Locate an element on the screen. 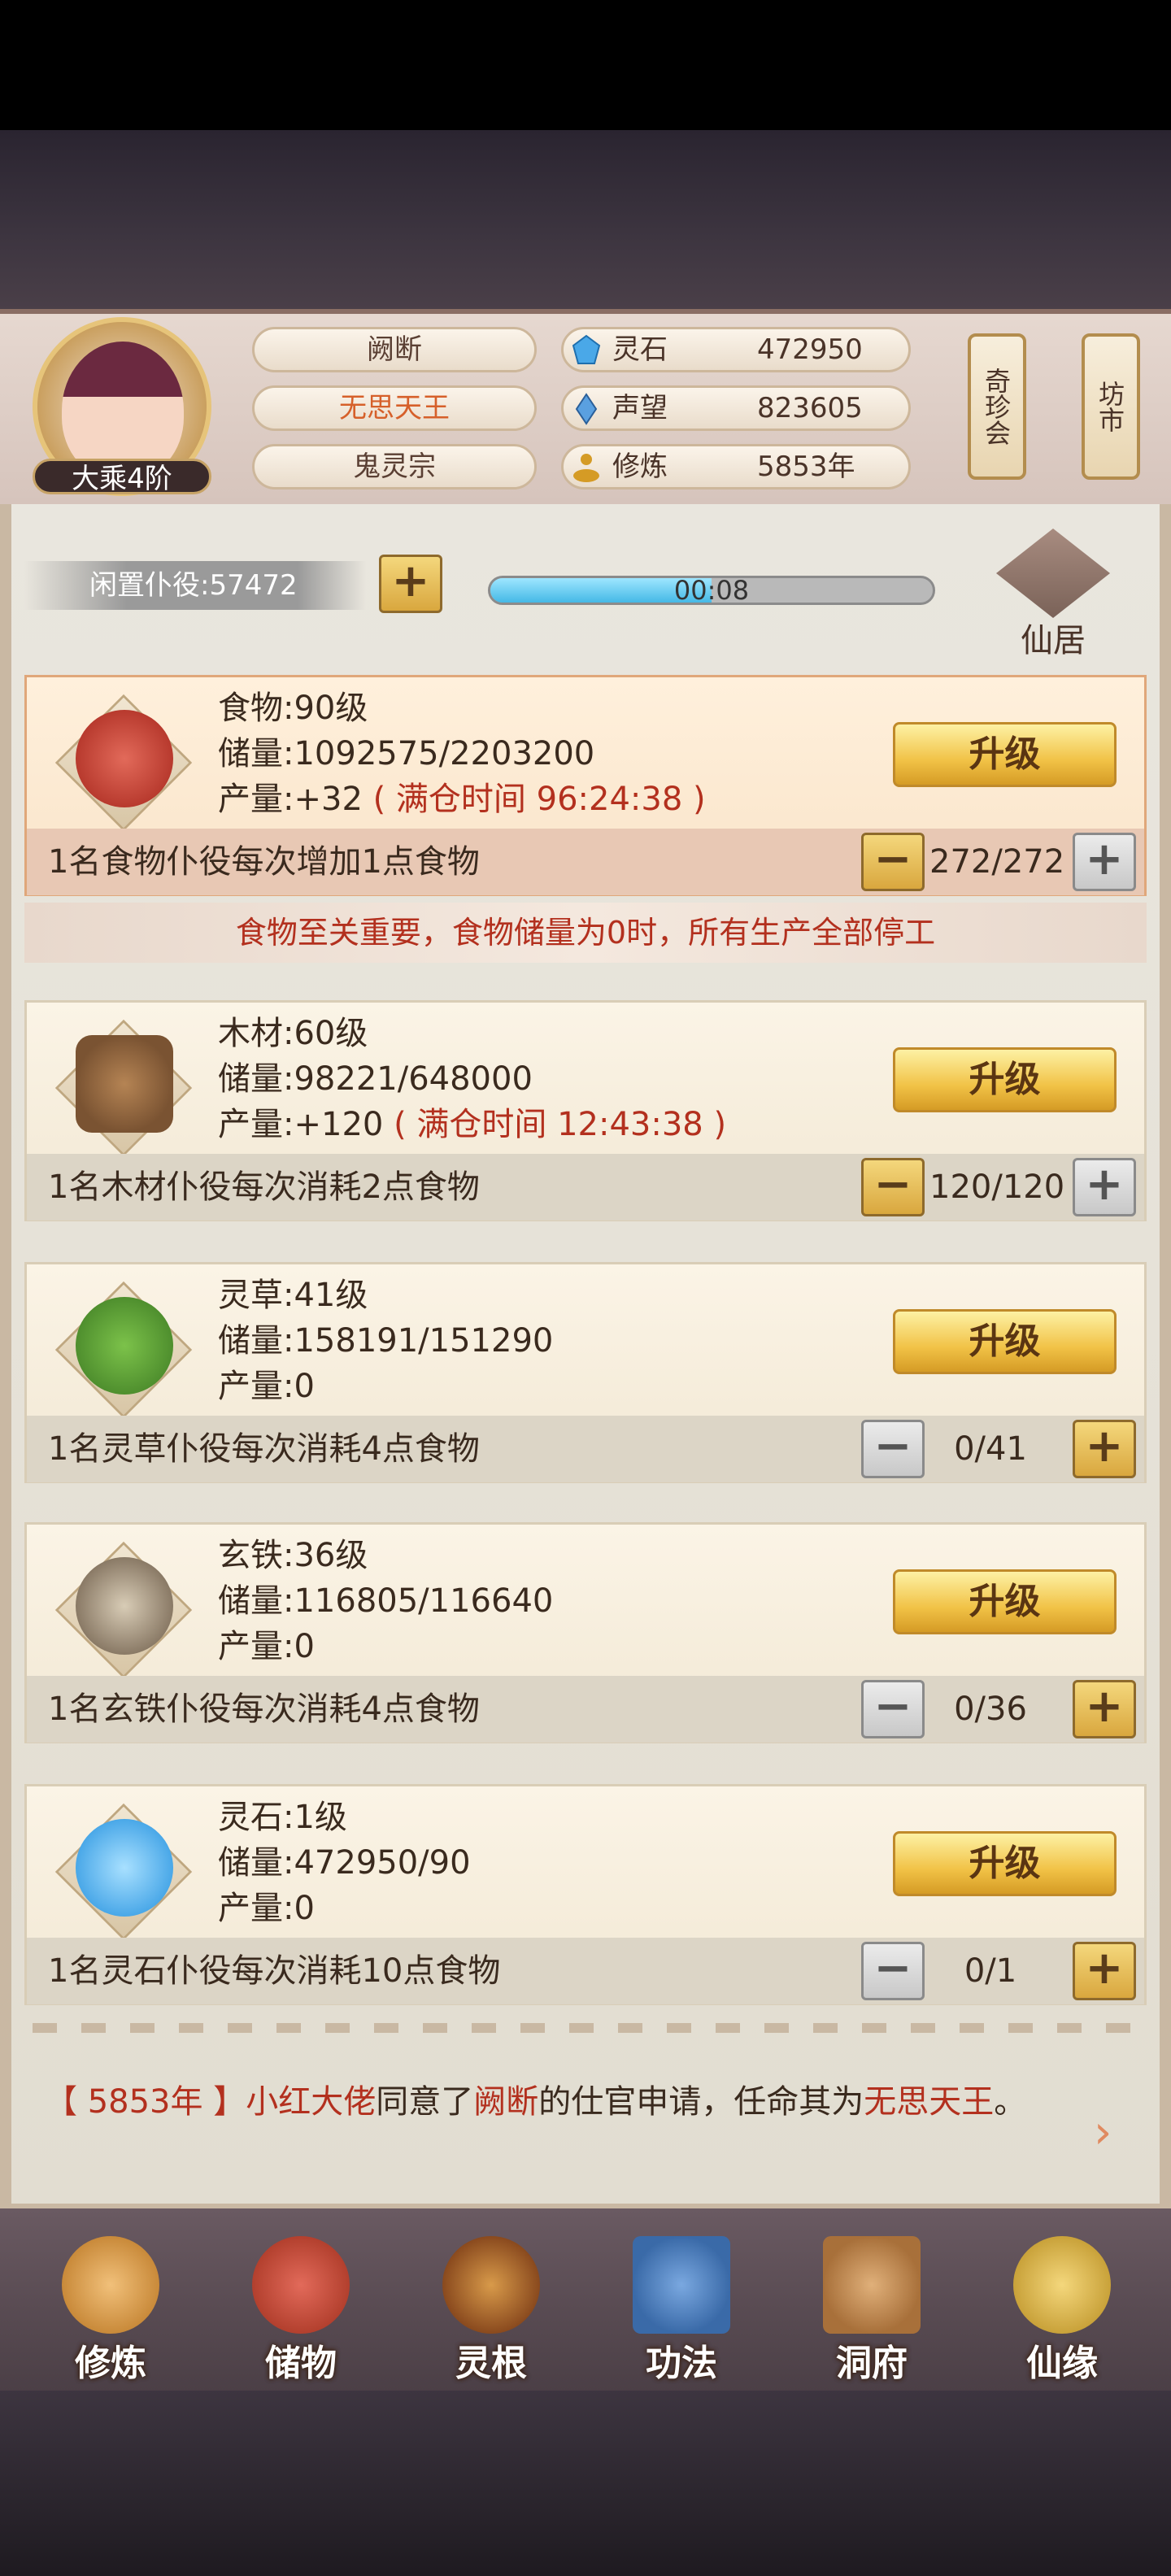 The width and height of the screenshot is (1171, 2576). news-text: 的仕官申请，任命其为 is located at coordinates (701, 2102).